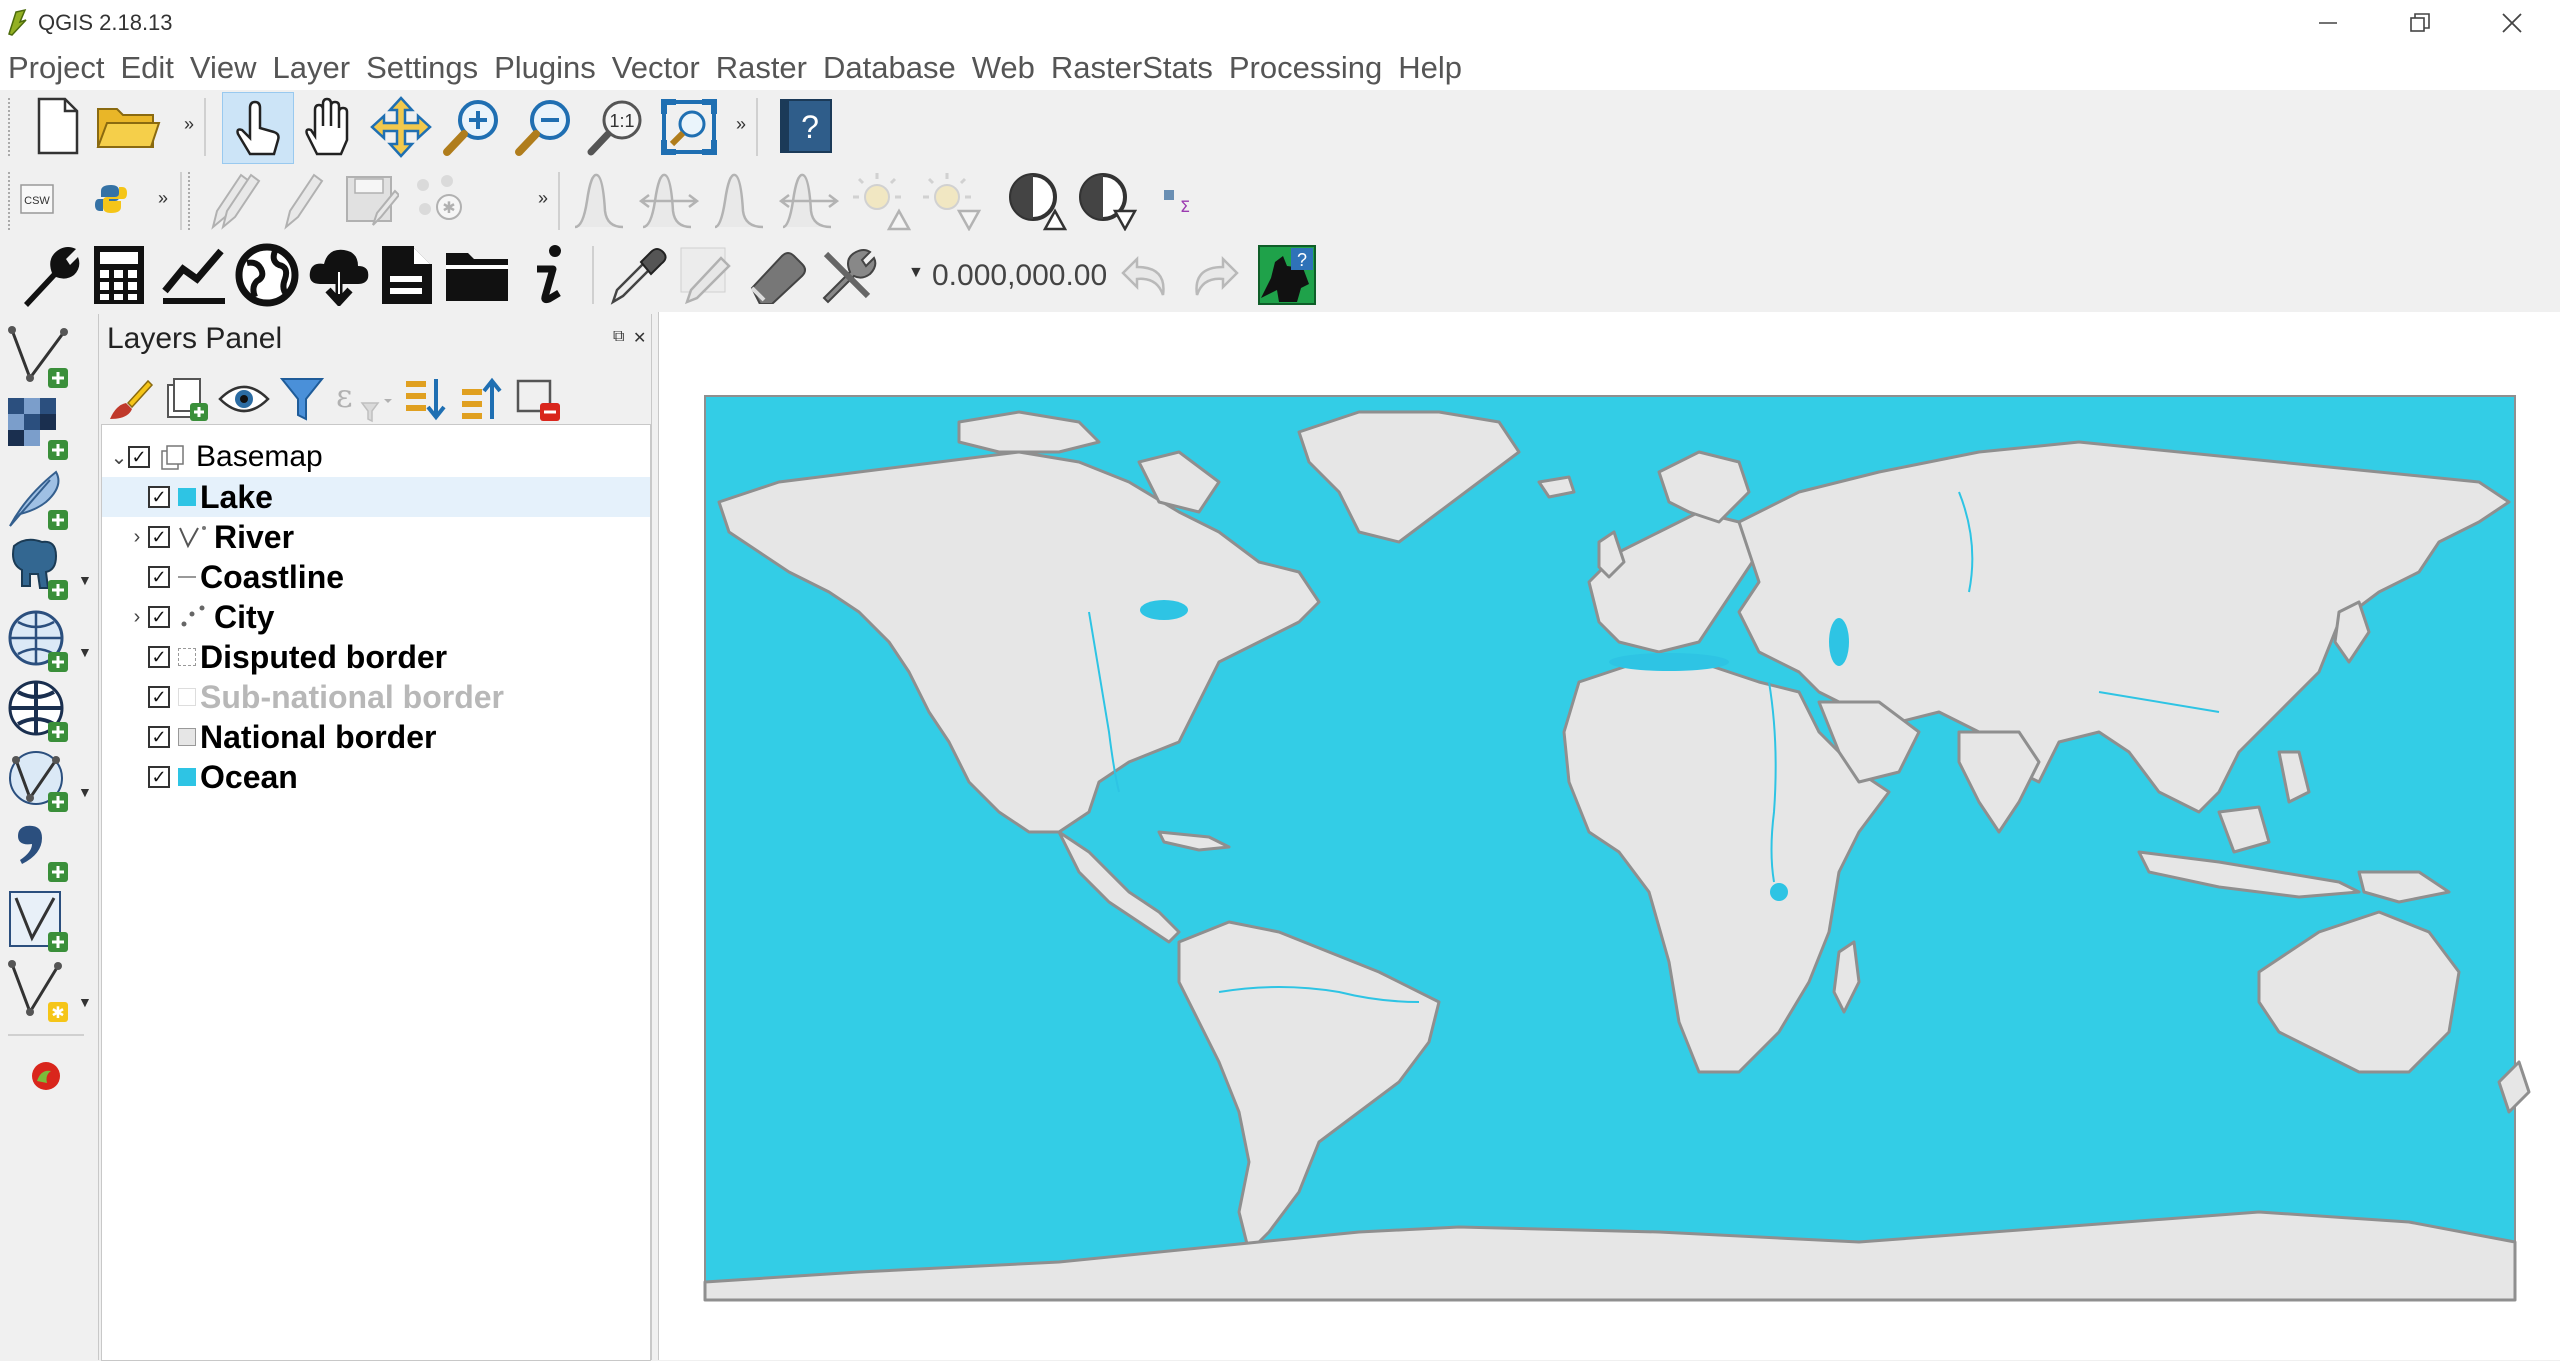 This screenshot has height=1361, width=2560. What do you see at coordinates (39, 357) in the screenshot?
I see `add-vector-layer-button` at bounding box center [39, 357].